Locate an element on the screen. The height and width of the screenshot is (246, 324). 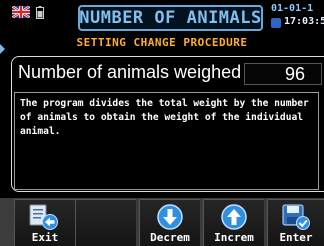
parameter-value-field: 96 is located at coordinates (283, 74).